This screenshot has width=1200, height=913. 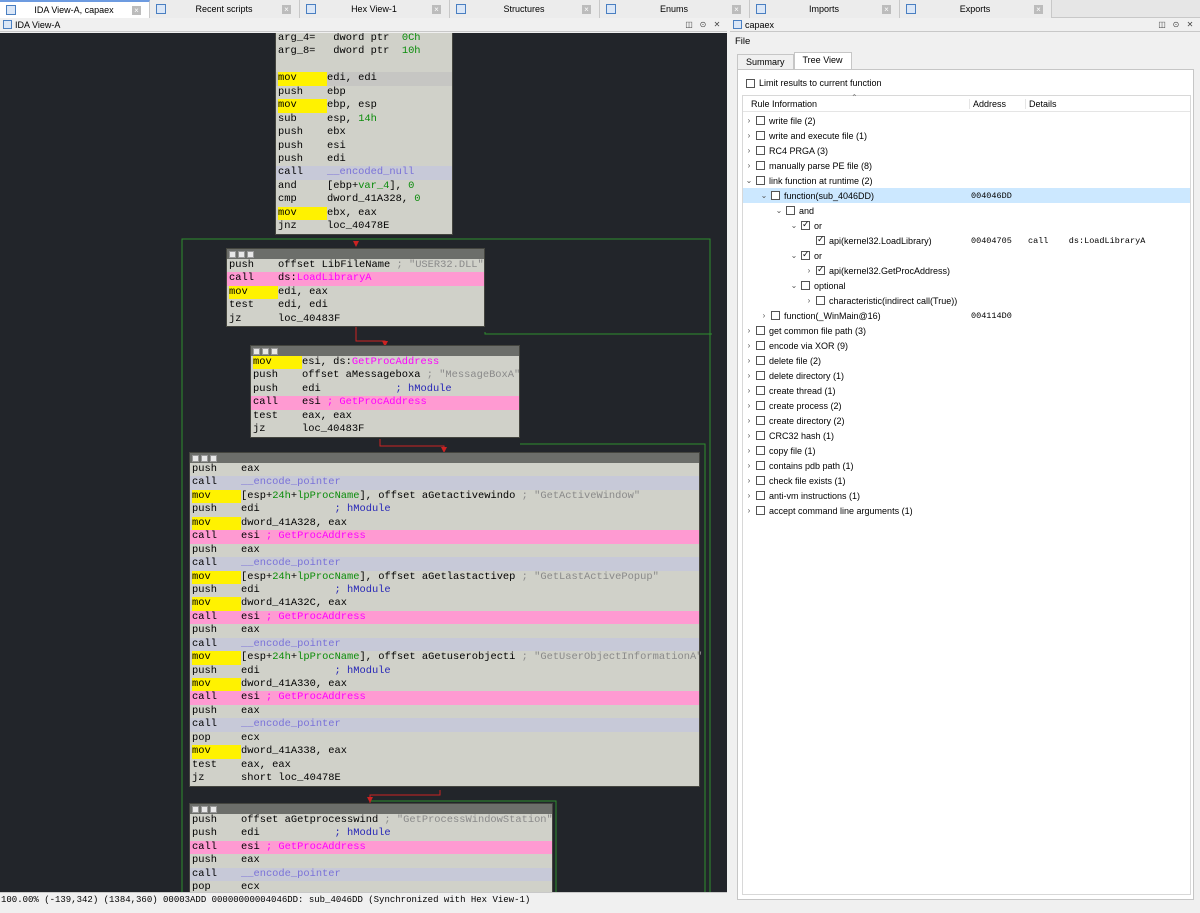 I want to click on tree-row: › api(kernel32.GetProcAddress), so click(x=966, y=270).